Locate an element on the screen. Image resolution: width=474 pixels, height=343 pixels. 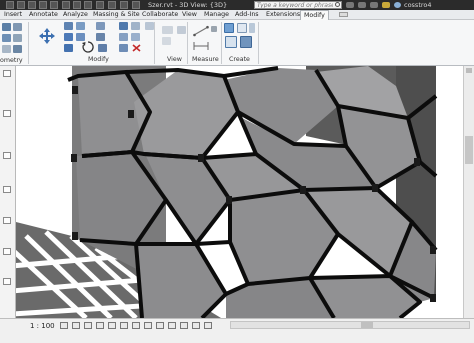
scroll-up-icon is located at coordinates (469, 70).